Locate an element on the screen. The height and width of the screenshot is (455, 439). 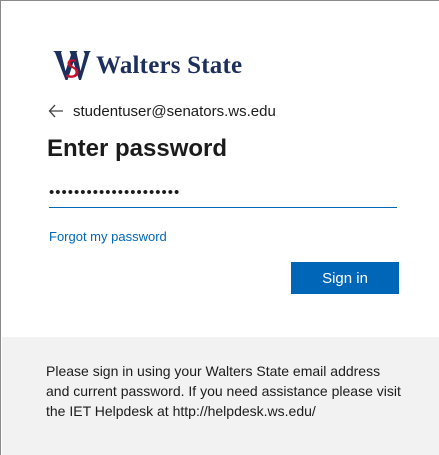
page-title: Enter password is located at coordinates (137, 148).